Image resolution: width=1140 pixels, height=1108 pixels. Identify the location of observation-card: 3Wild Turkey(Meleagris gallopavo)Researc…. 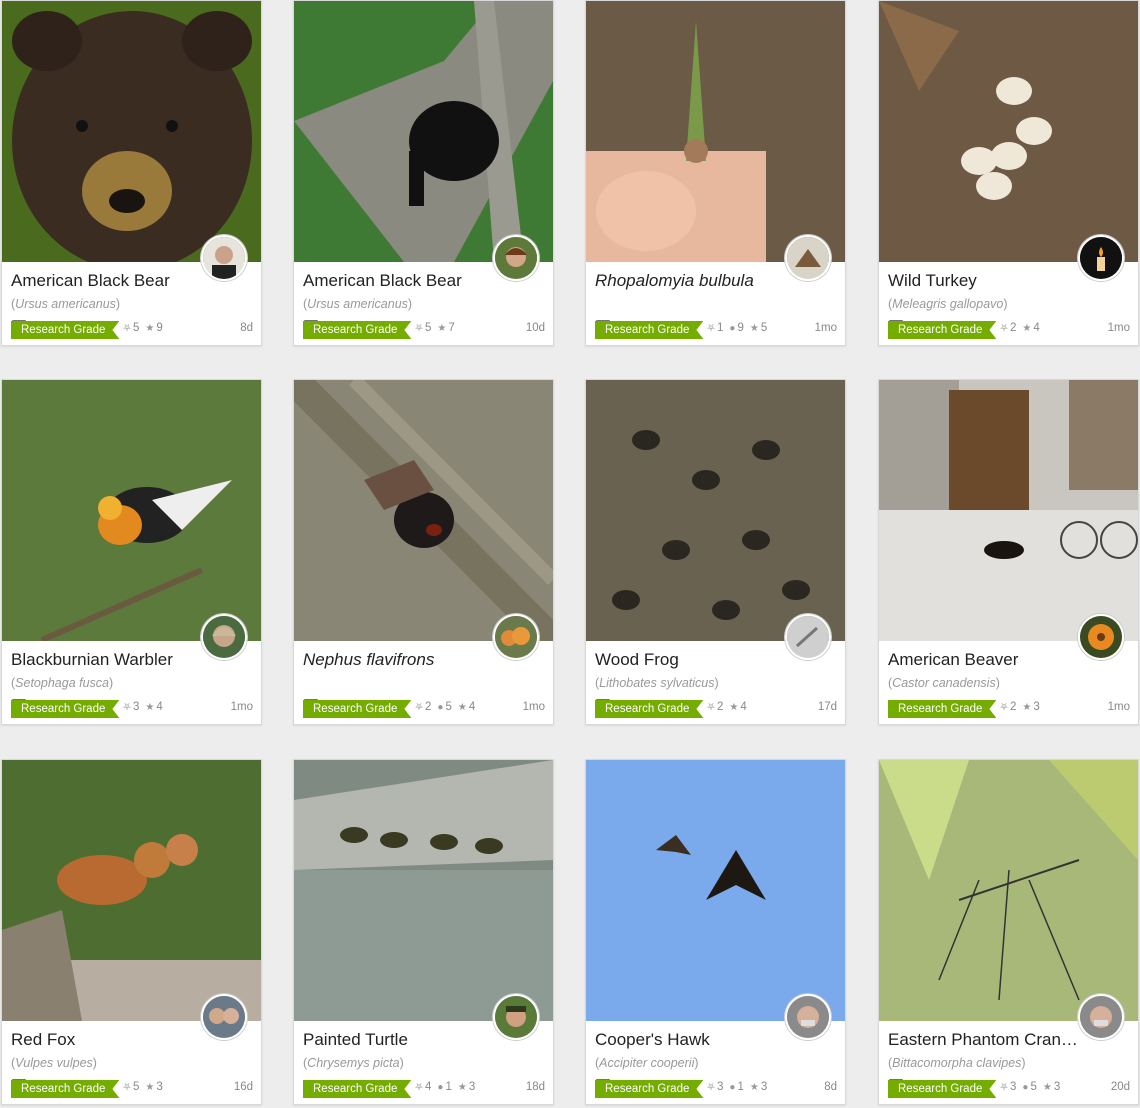
(1008, 173).